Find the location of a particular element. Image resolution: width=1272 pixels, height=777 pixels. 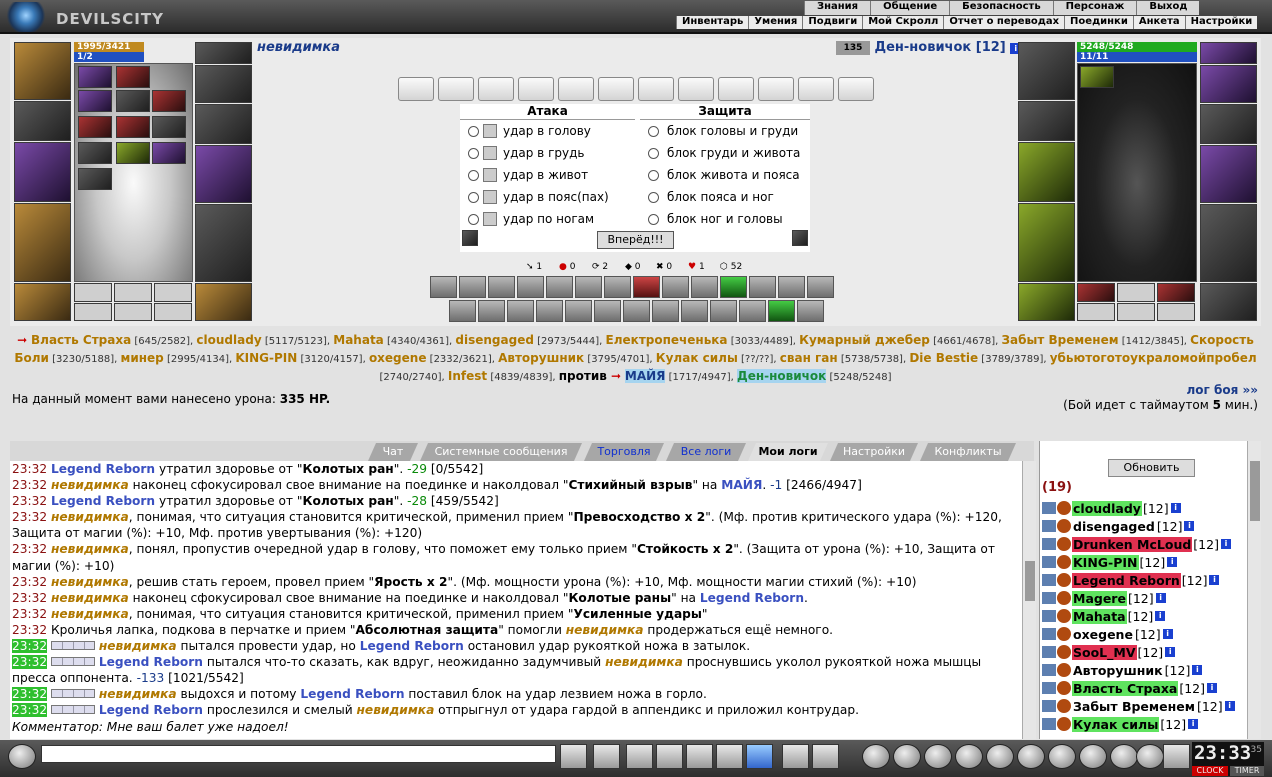

helmet-icon is located at coordinates (825, 756).